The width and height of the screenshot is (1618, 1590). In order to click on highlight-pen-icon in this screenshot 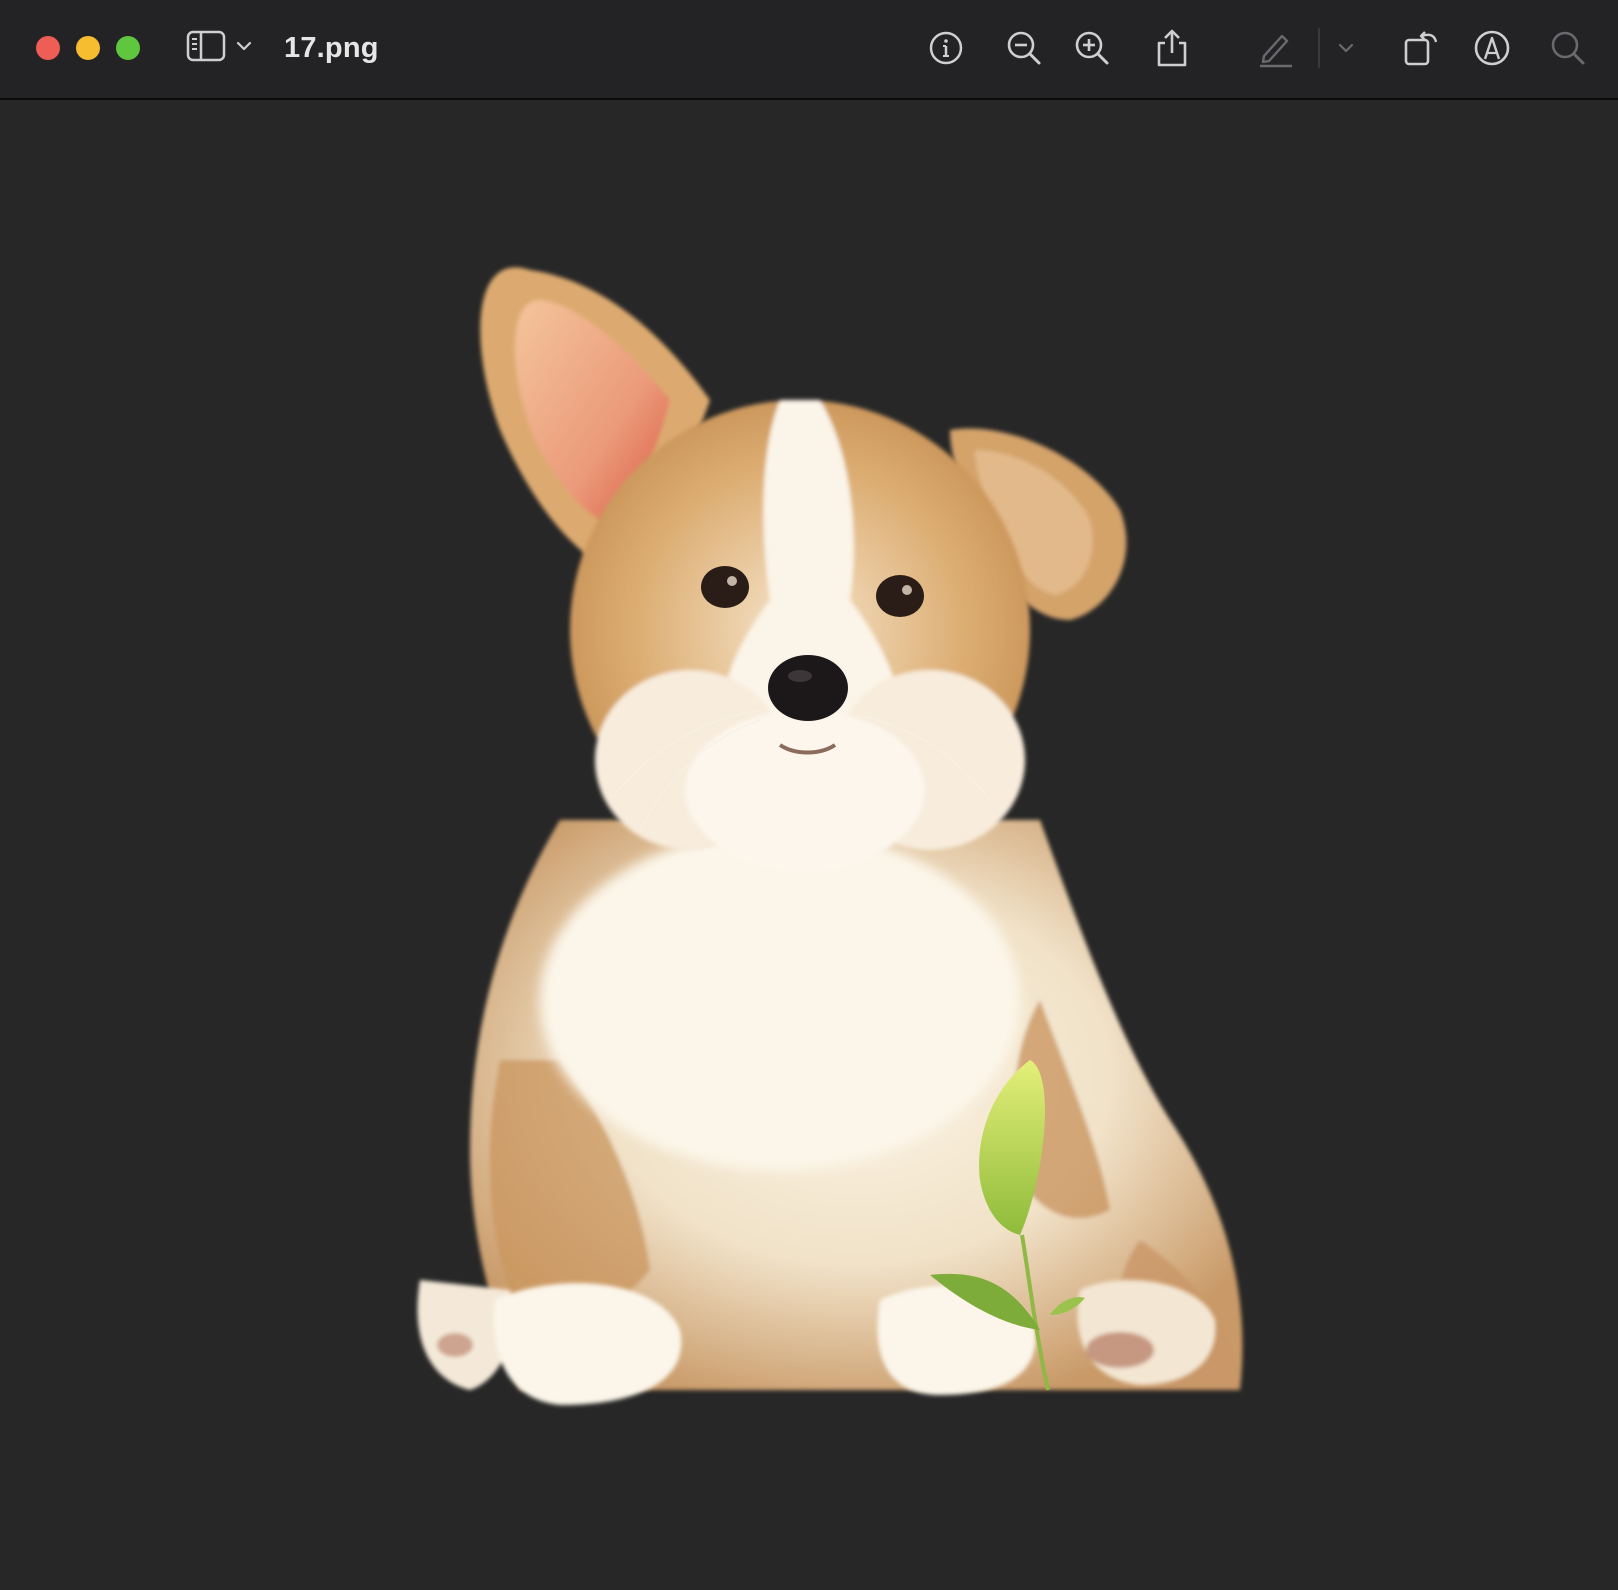, I will do `click(1276, 48)`.